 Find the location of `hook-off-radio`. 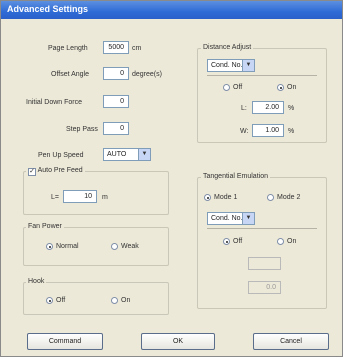

hook-off-radio is located at coordinates (49, 300).